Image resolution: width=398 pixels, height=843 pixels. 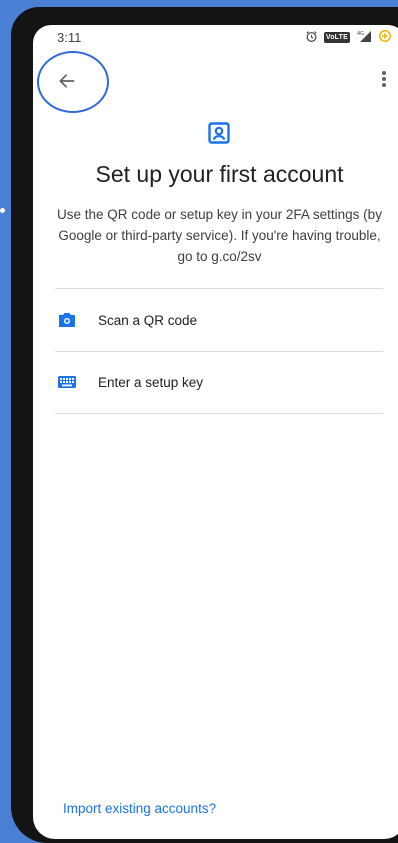 I want to click on account-box-icon, so click(x=219, y=133).